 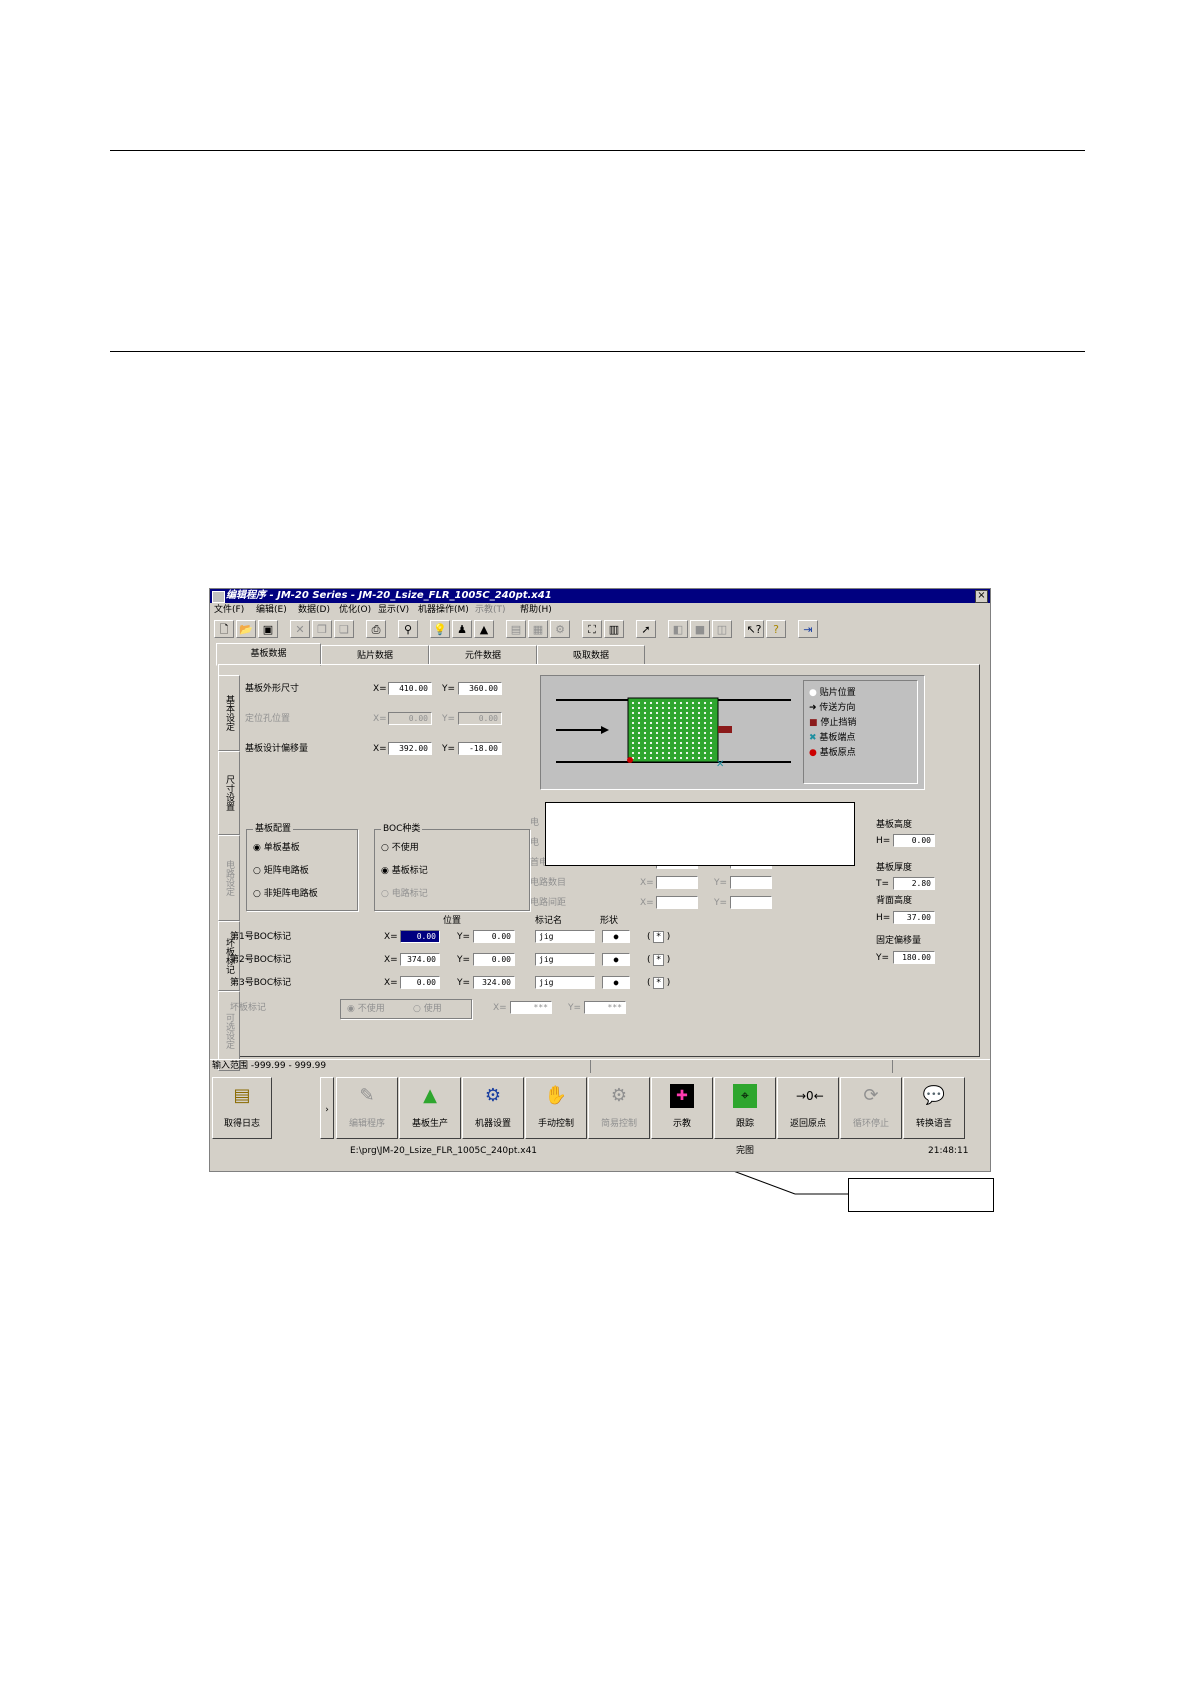 What do you see at coordinates (400, 848) in the screenshot?
I see `radio-boc-none: ○ 不使用` at bounding box center [400, 848].